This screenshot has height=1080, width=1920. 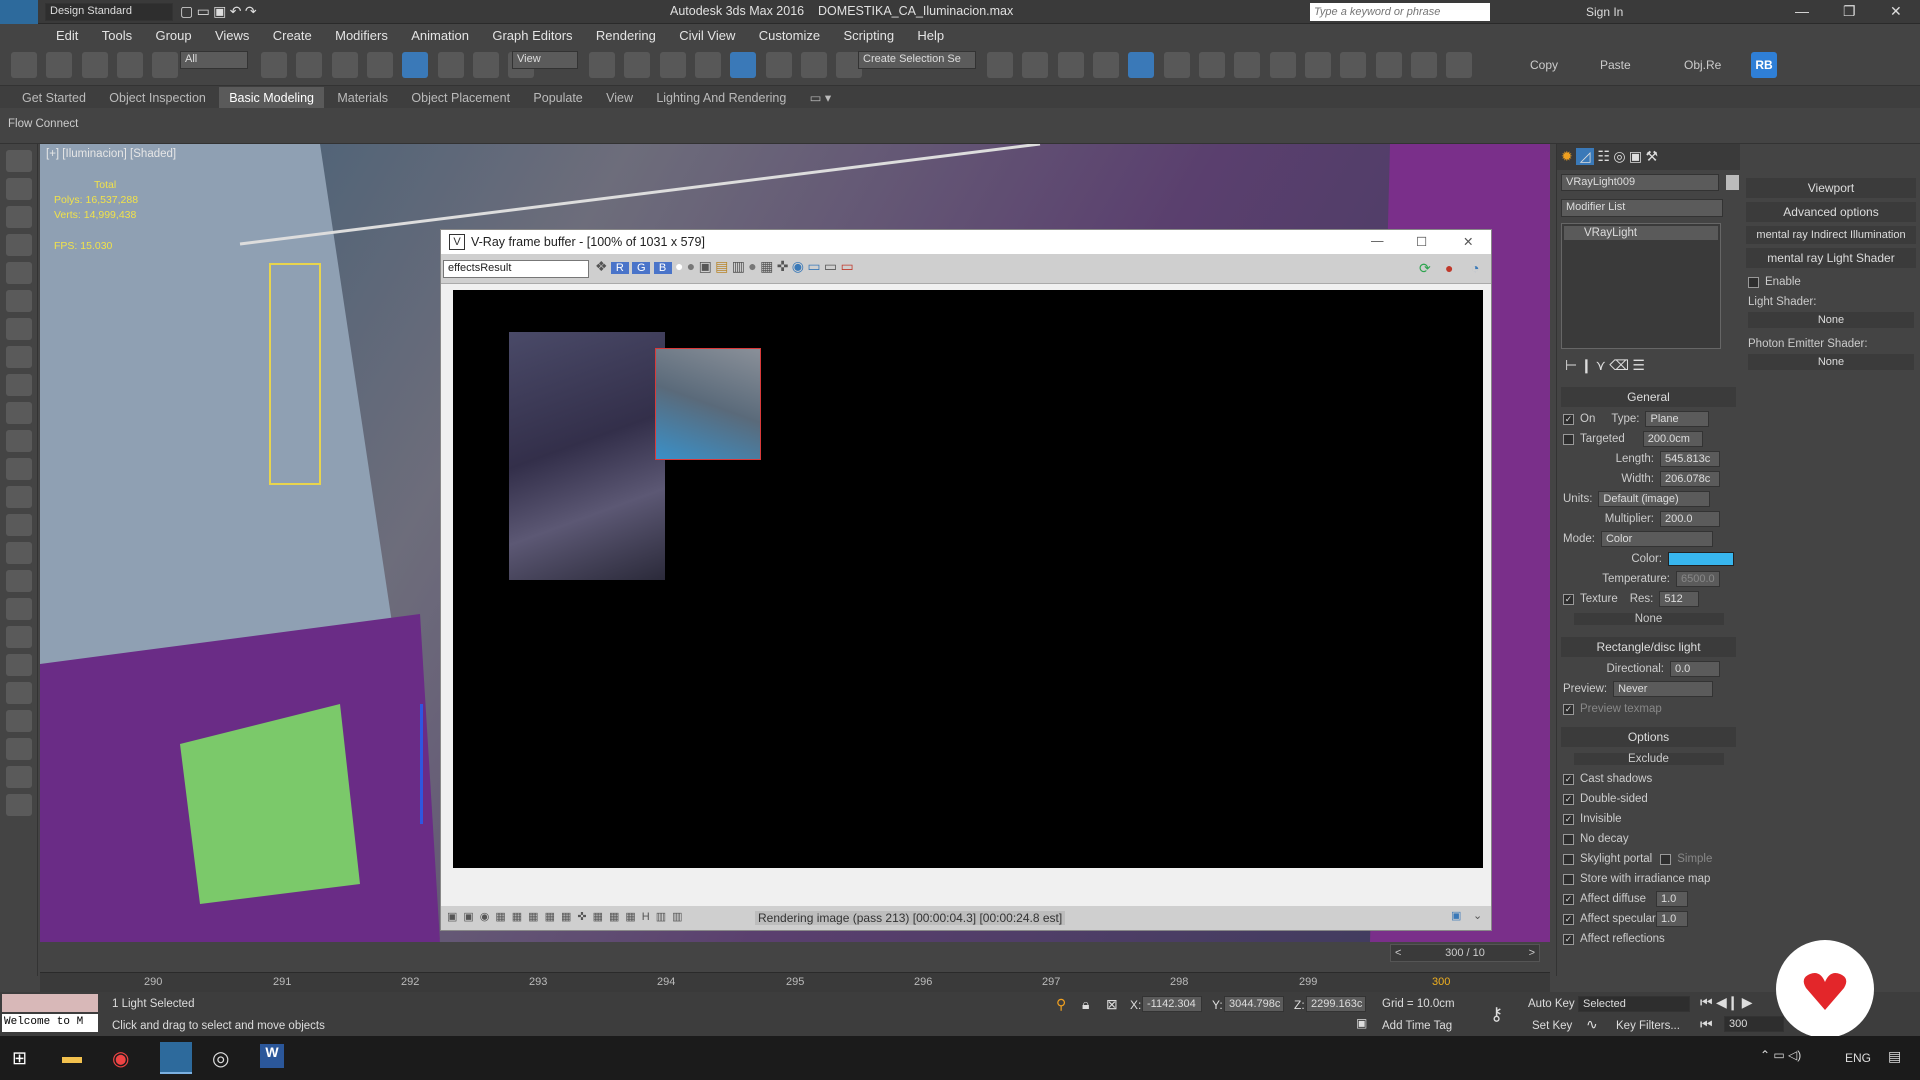 I want to click on render-channel-dropdown: effectsResult, so click(x=516, y=269).